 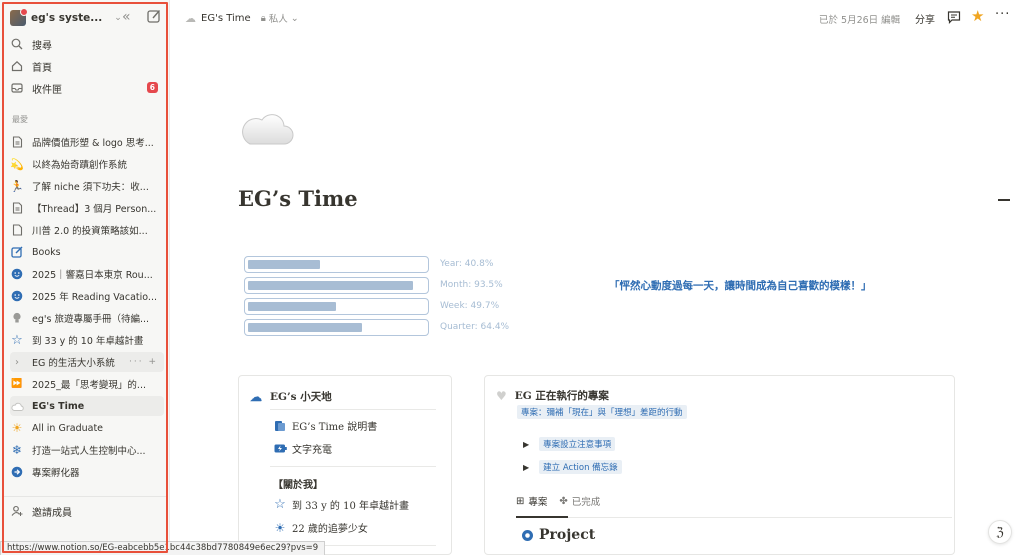 I want to click on progress-bar-week, so click(x=336, y=306).